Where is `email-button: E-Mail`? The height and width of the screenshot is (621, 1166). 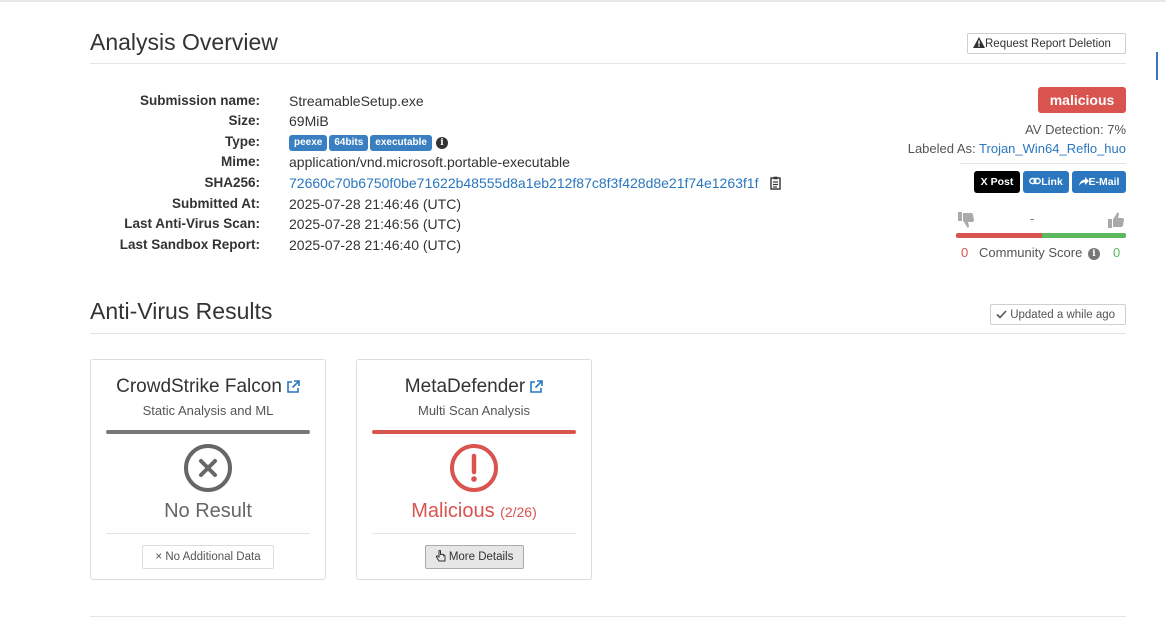
email-button: E-Mail is located at coordinates (1099, 182).